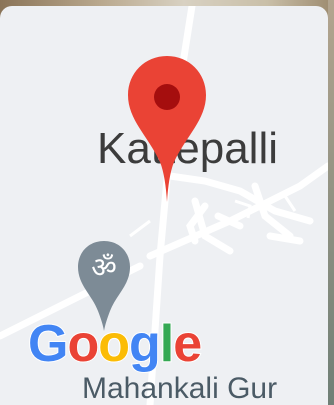 Image resolution: width=334 pixels, height=405 pixels. I want to click on logo-letter-g: G, so click(48, 344).